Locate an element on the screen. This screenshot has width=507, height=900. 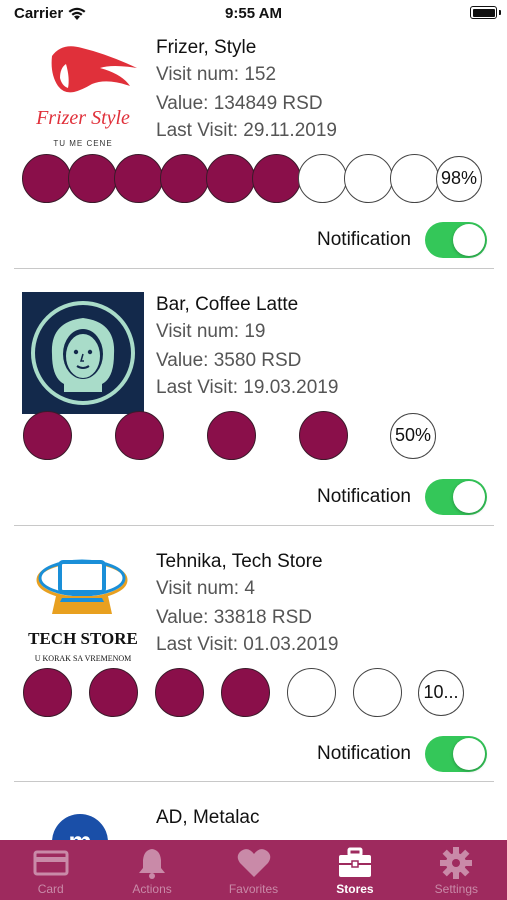
visit-num: Visit num: 152 is located at coordinates (216, 74).